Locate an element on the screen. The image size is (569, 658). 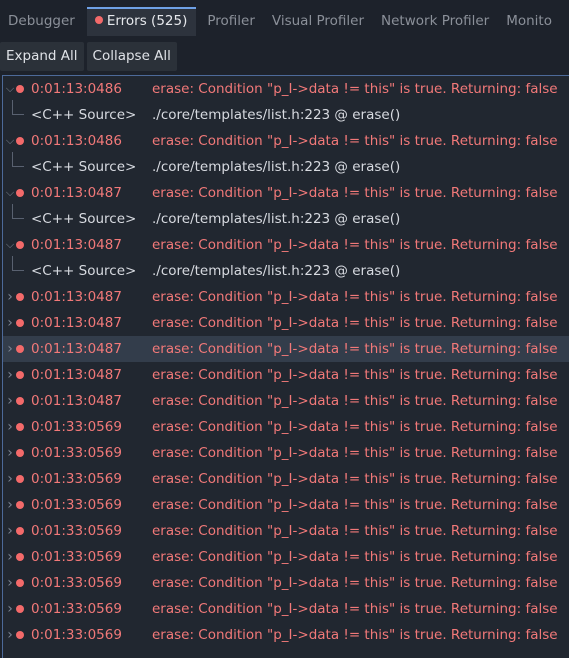
expand-all-button: Expand All is located at coordinates (42, 56).